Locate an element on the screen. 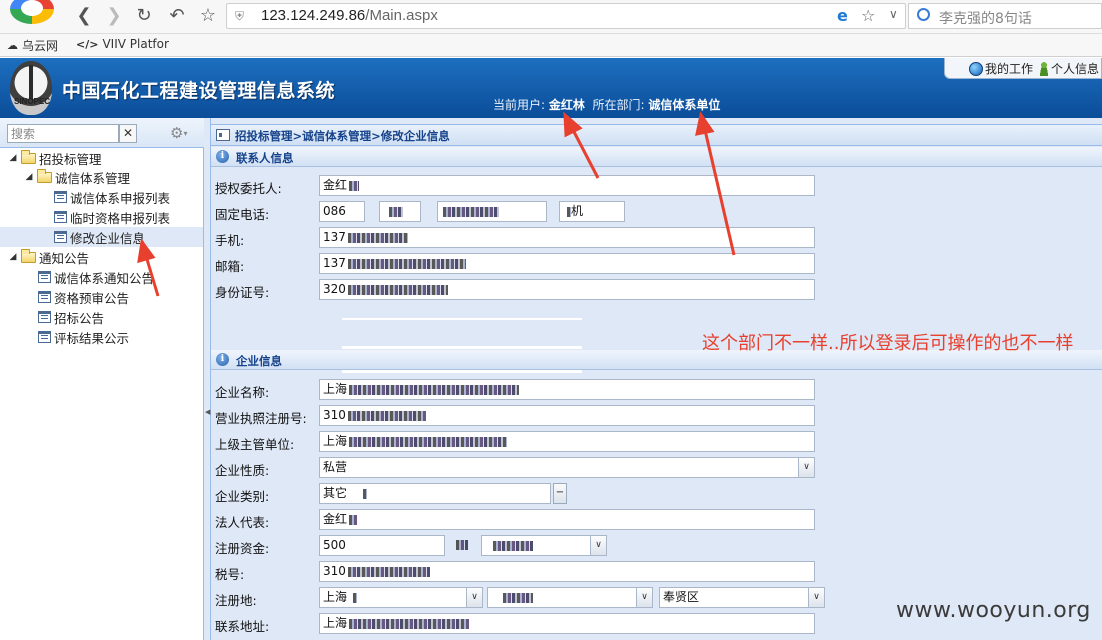 This screenshot has width=1102, height=640. tree-node-notices: ◢ 通知公告 is located at coordinates (48, 257).